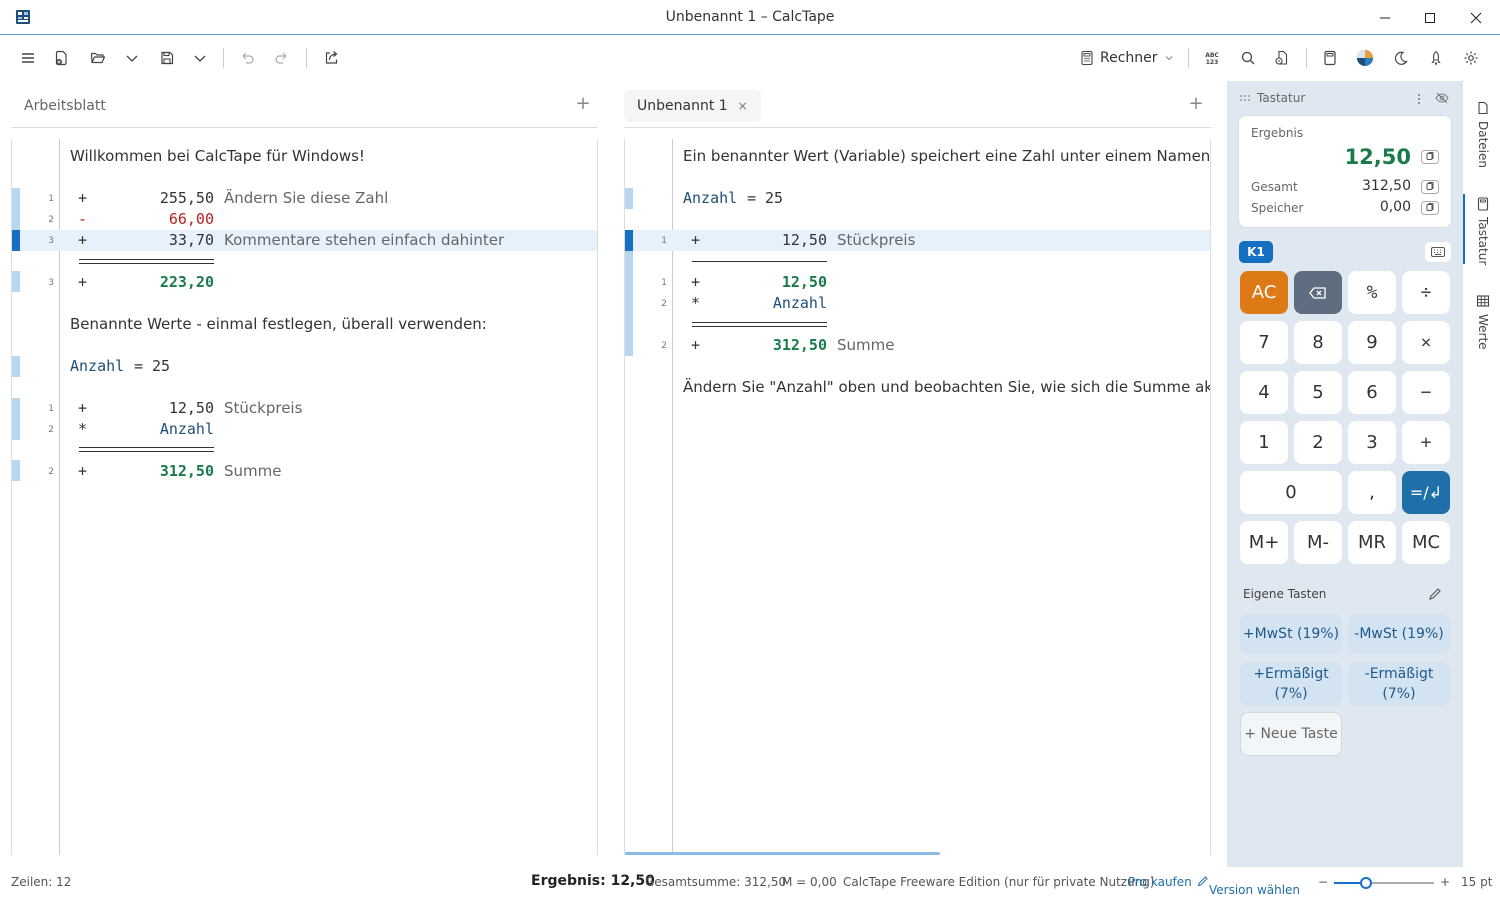  Describe the element at coordinates (1291, 734) in the screenshot. I see `new-key-button: + Neue Taste` at that location.